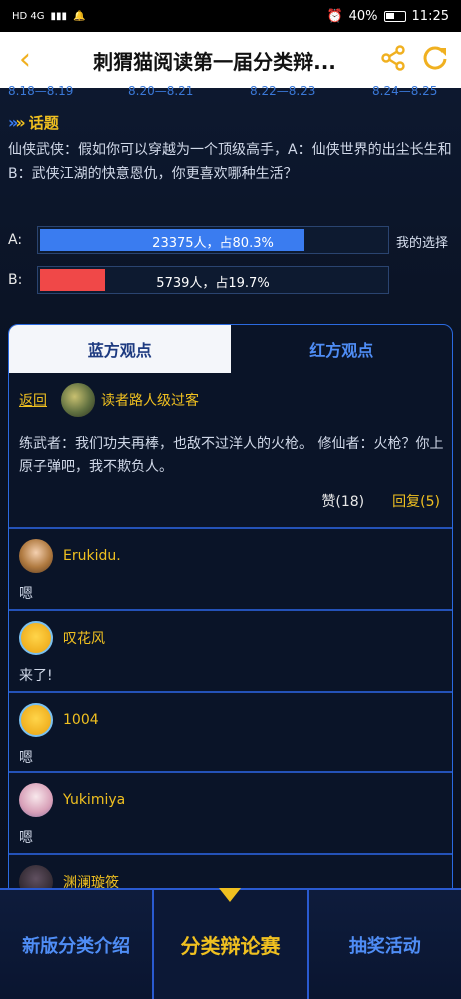 The height and width of the screenshot is (999, 461). I want to click on nav-debate-label: 分类辩论赛, so click(230, 946).